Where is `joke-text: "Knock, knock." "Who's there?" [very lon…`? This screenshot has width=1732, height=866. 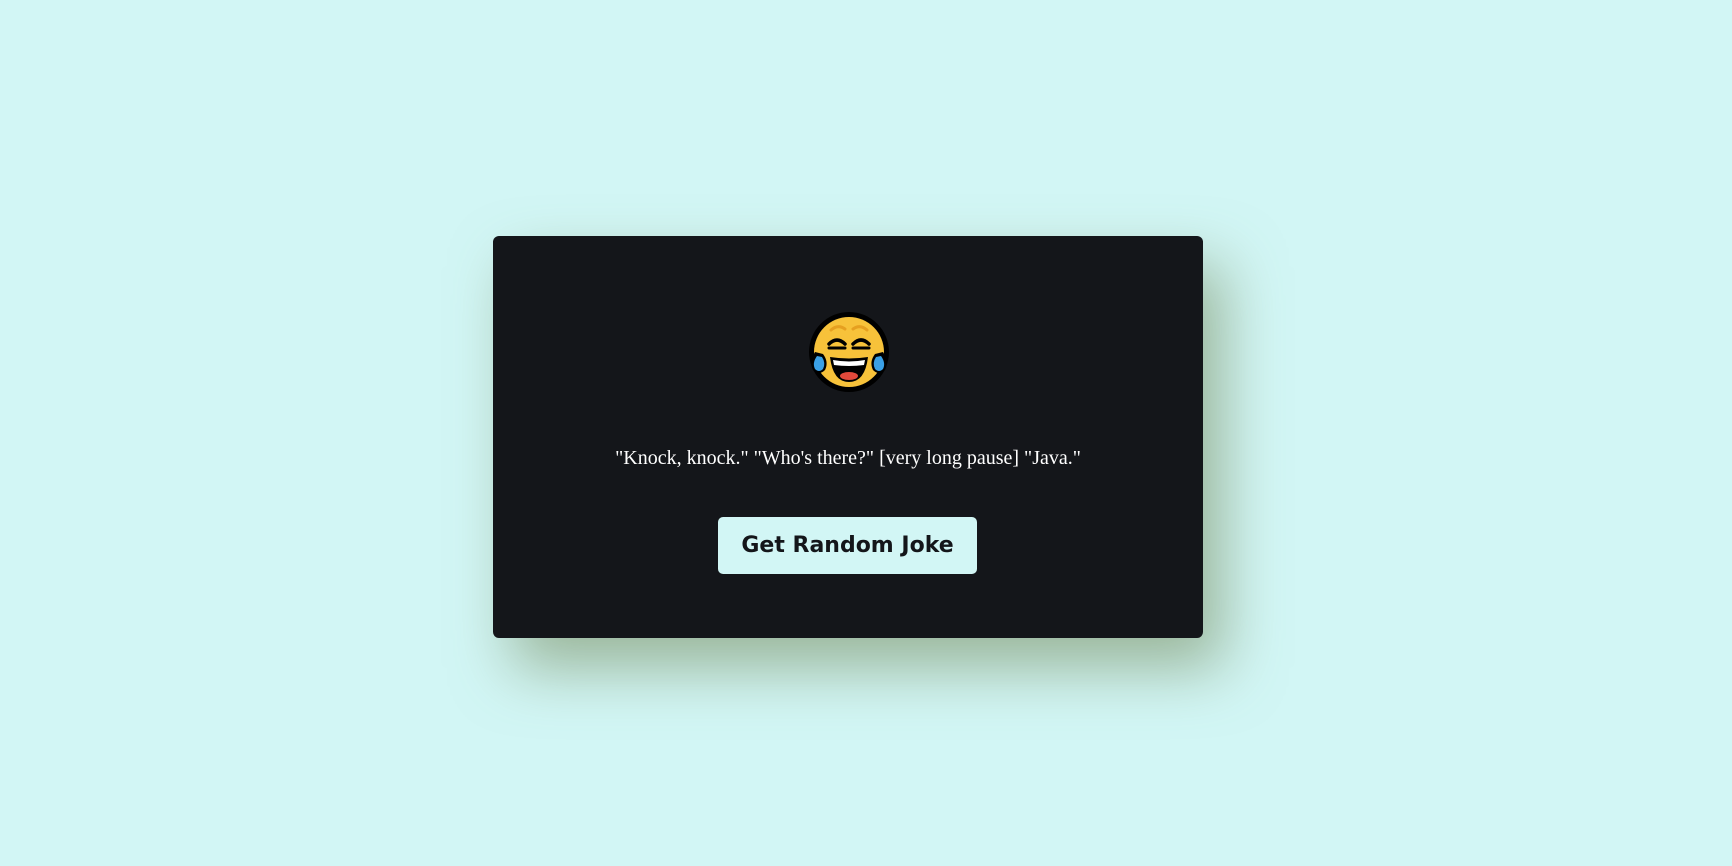
joke-text: "Knock, knock." "Who's there?" [very lon… is located at coordinates (848, 458).